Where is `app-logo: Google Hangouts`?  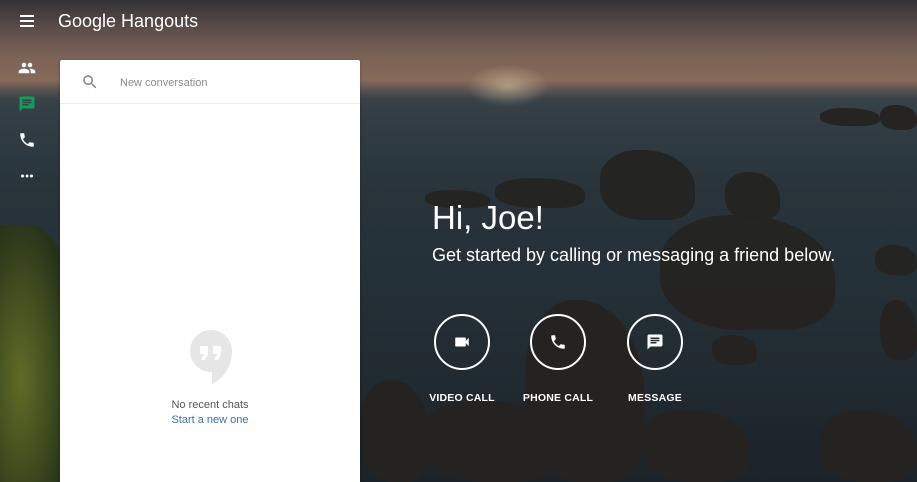
app-logo: Google Hangouts is located at coordinates (128, 21).